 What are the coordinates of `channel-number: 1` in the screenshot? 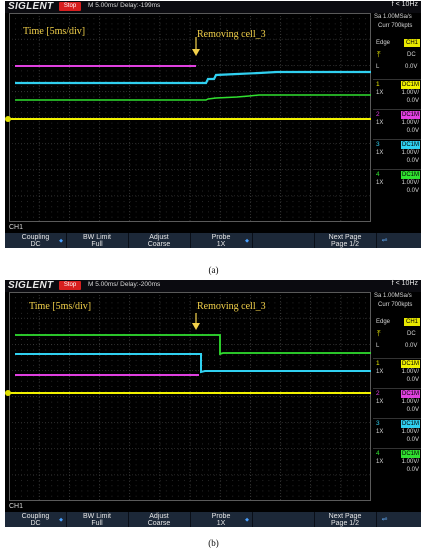 It's located at (378, 84).